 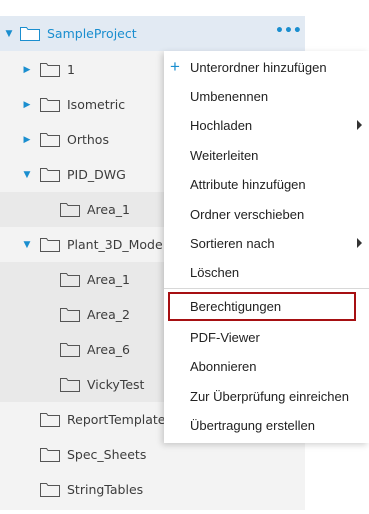 What do you see at coordinates (71, 69) in the screenshot?
I see `tree-item-label: 1` at bounding box center [71, 69].